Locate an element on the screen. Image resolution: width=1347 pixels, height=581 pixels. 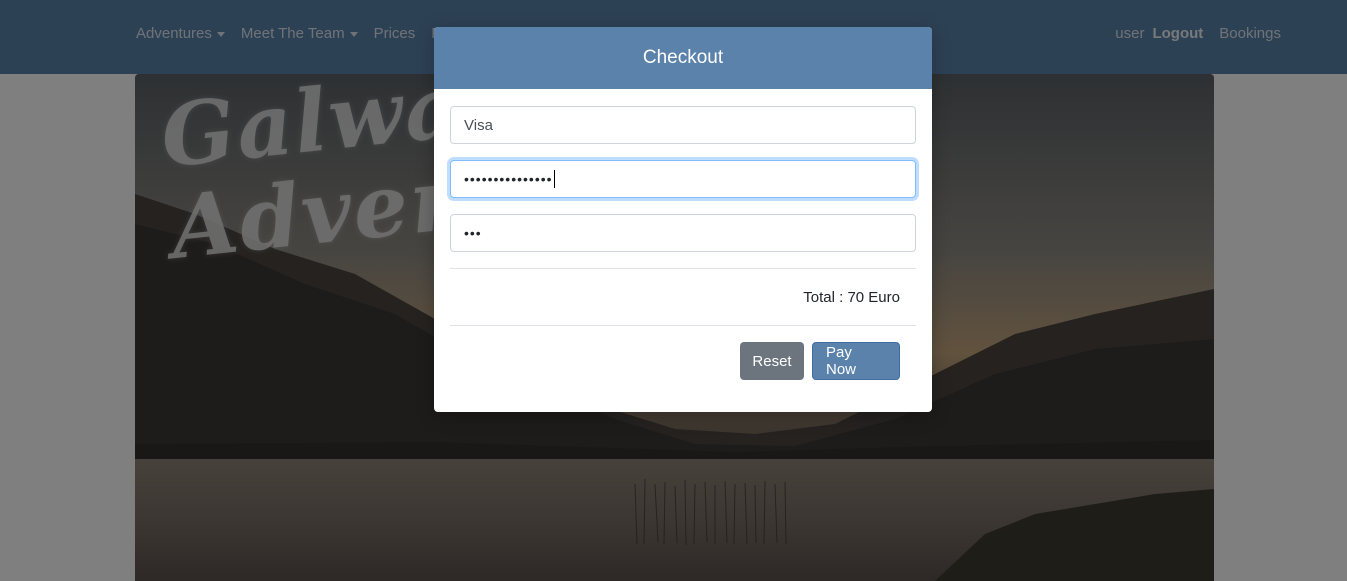
cvv-value: ••• is located at coordinates (473, 233).